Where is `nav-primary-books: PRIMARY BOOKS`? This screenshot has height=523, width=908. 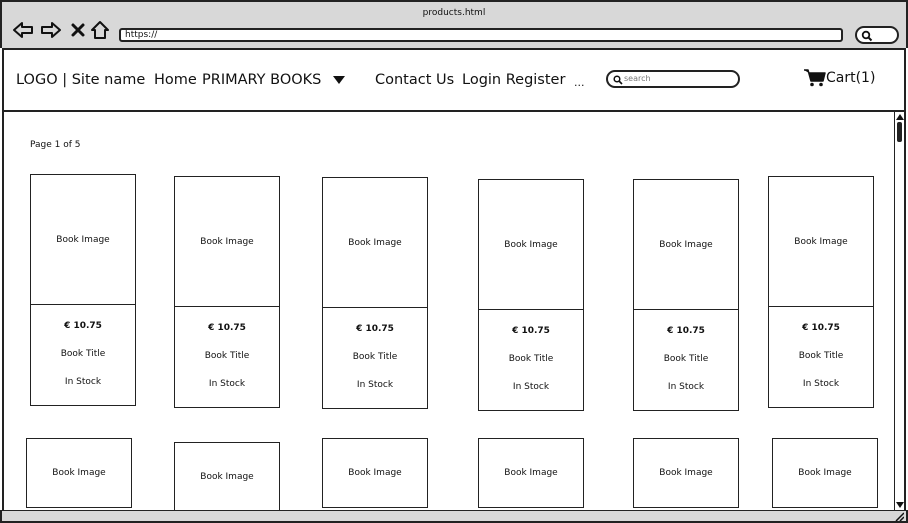
nav-primary-books: PRIMARY BOOKS is located at coordinates (274, 80).